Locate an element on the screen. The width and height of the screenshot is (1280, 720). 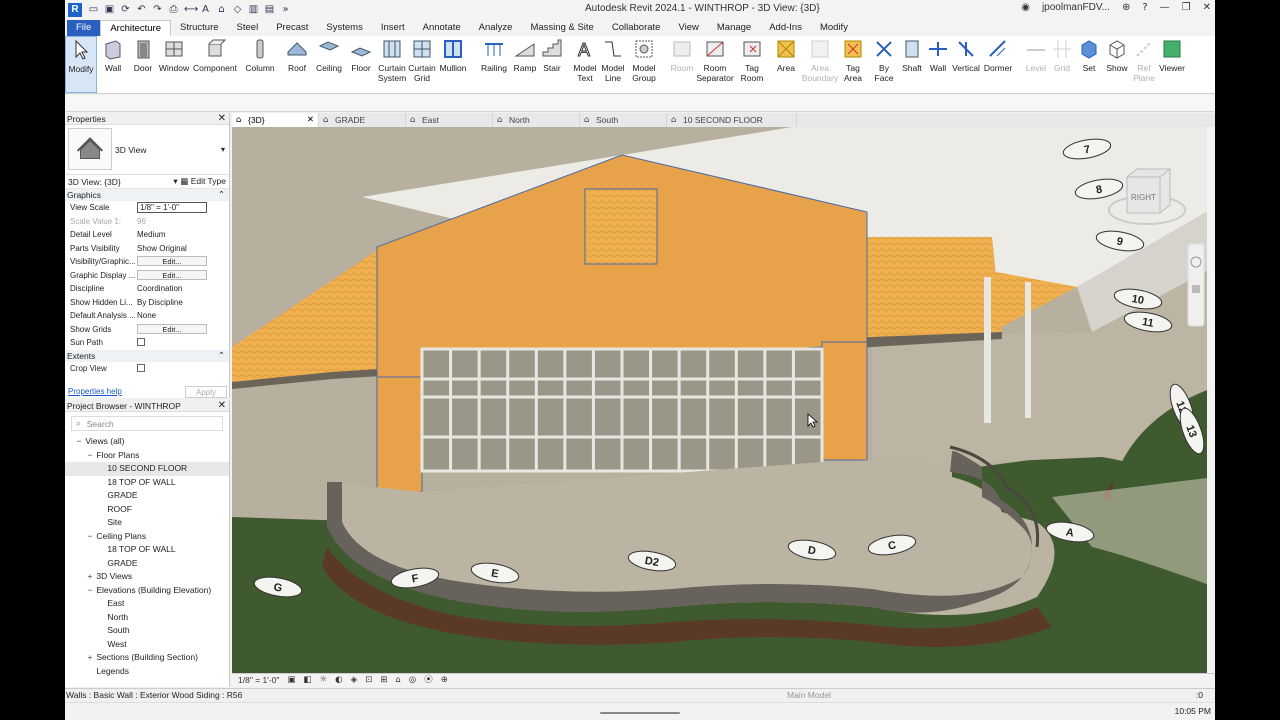
cart-icon: ⊕ is located at coordinates (1126, 7).